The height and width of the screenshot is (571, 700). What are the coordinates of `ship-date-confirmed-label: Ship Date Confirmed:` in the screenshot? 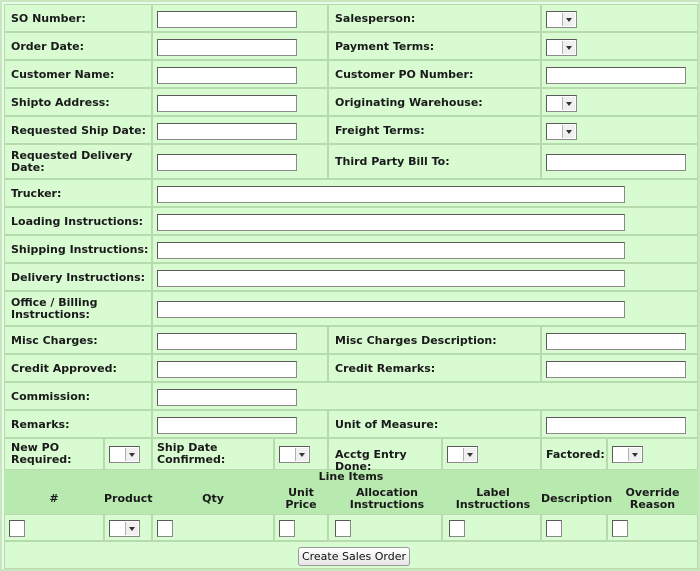 It's located at (191, 453).